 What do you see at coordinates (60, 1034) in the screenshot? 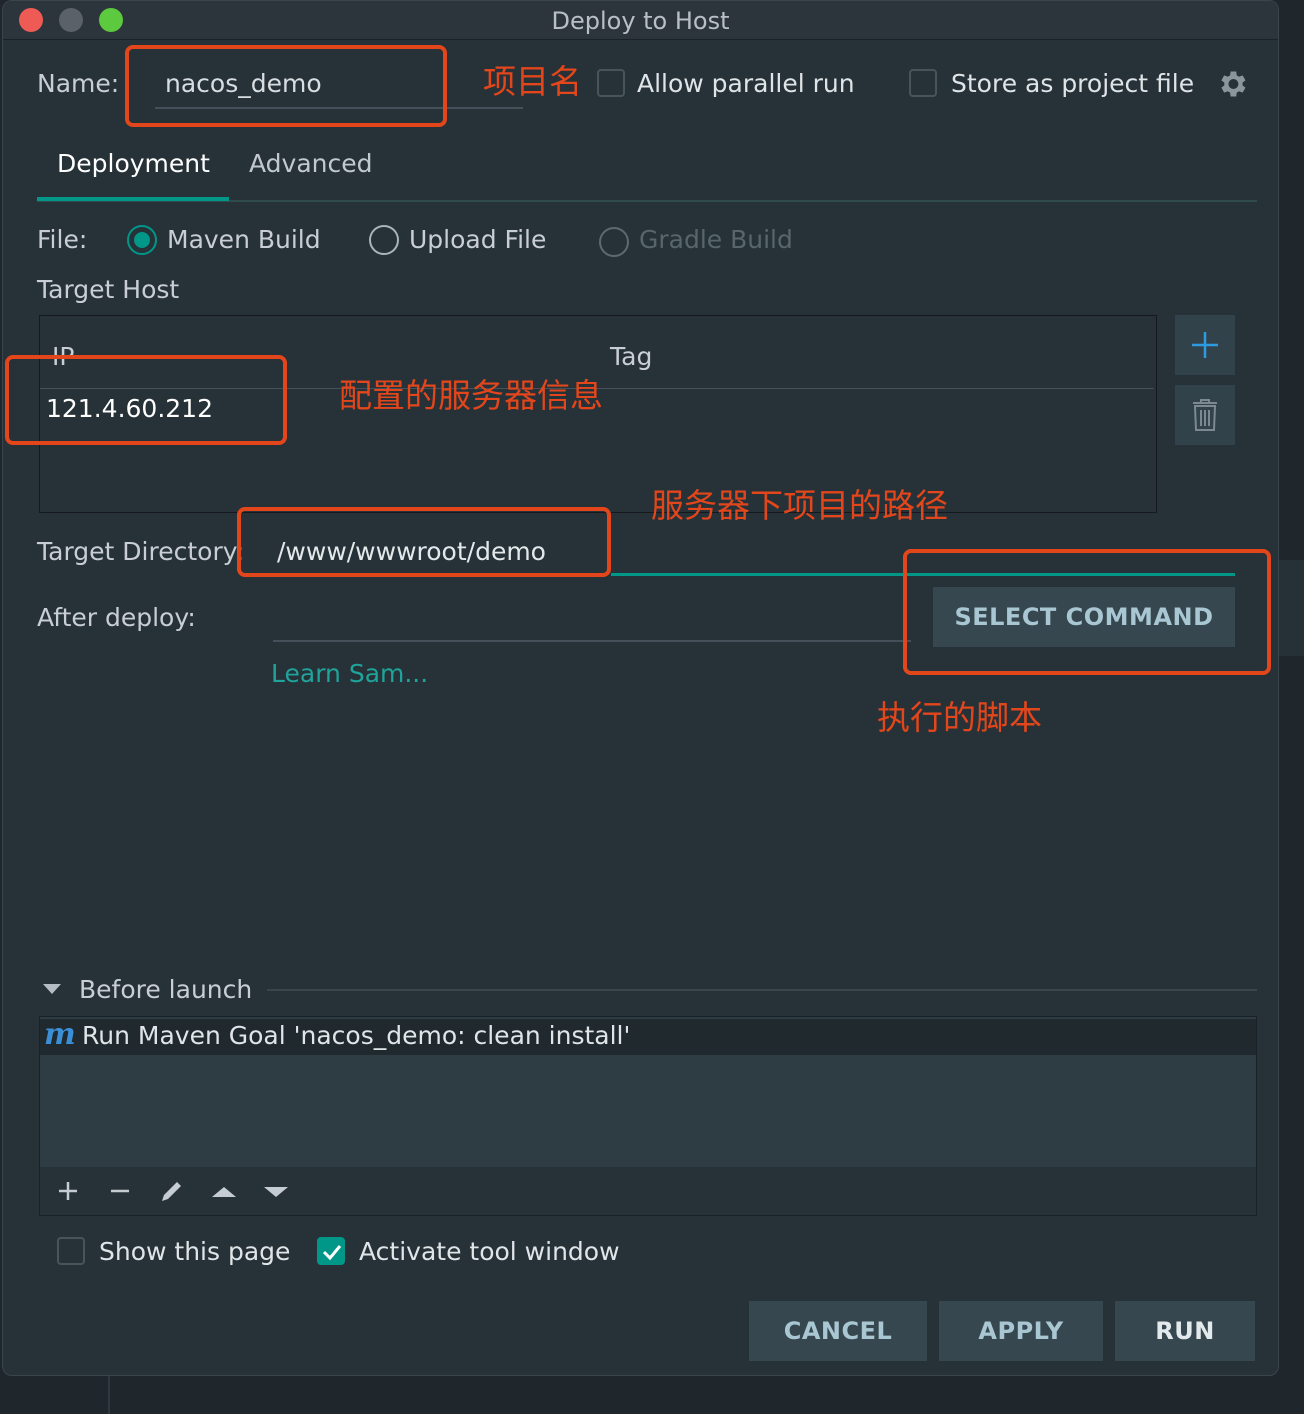
I see `maven-icon: m` at bounding box center [60, 1034].